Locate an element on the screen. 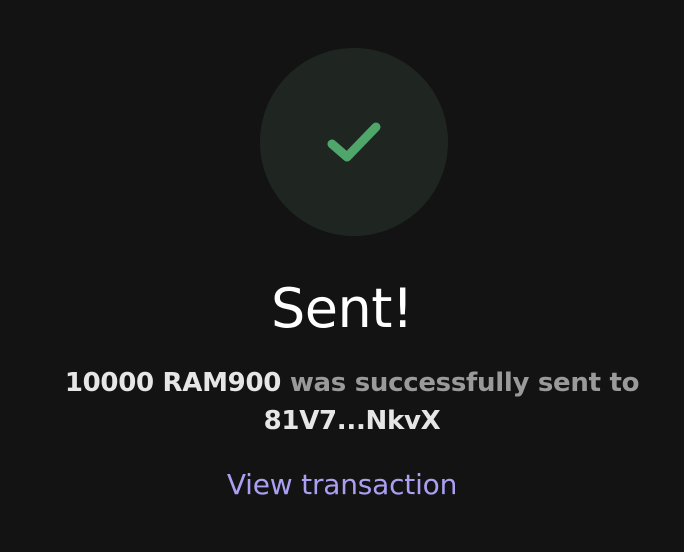 The image size is (684, 552). recipient-address: 81V7...NkvX is located at coordinates (352, 421).